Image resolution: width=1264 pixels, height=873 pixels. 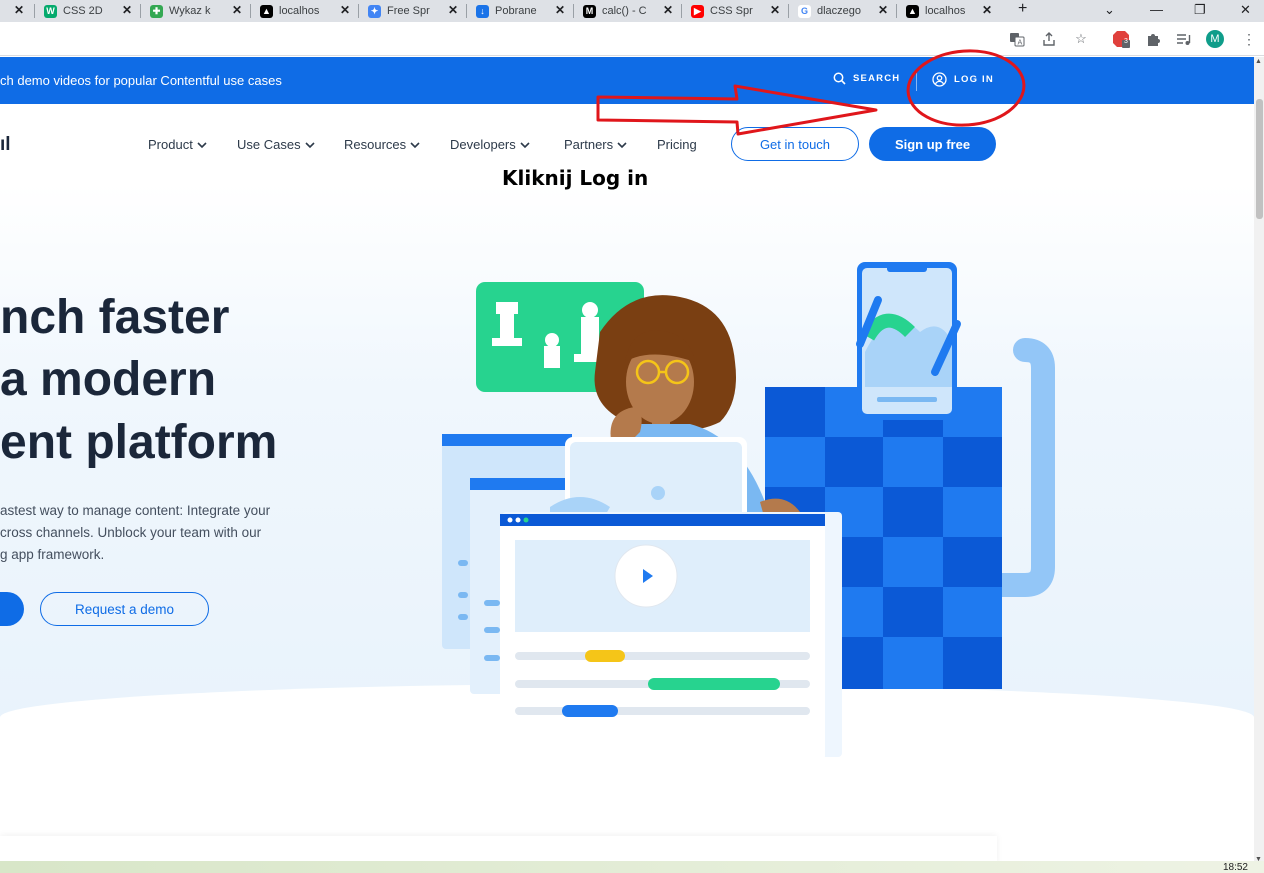 I want to click on hero-body-line-3: g app framework., so click(x=52, y=554).